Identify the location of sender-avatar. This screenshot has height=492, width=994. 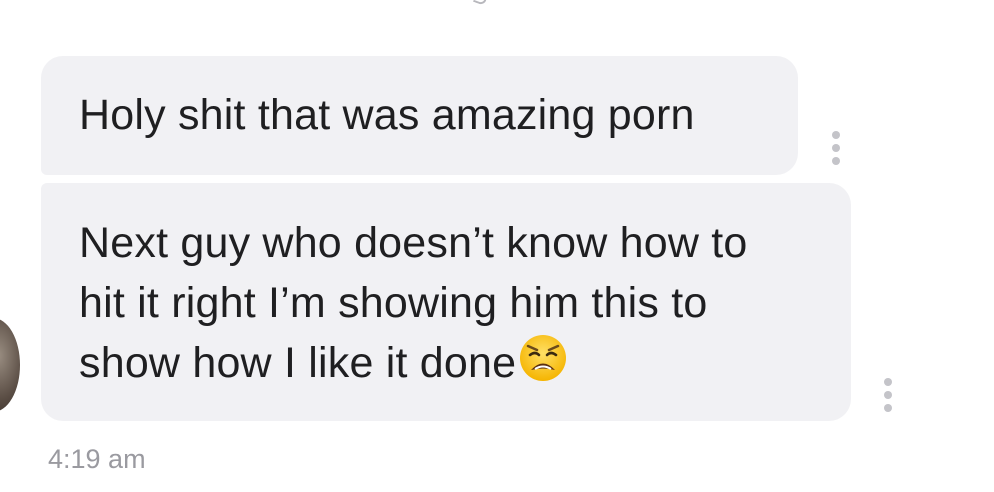
(10, 365).